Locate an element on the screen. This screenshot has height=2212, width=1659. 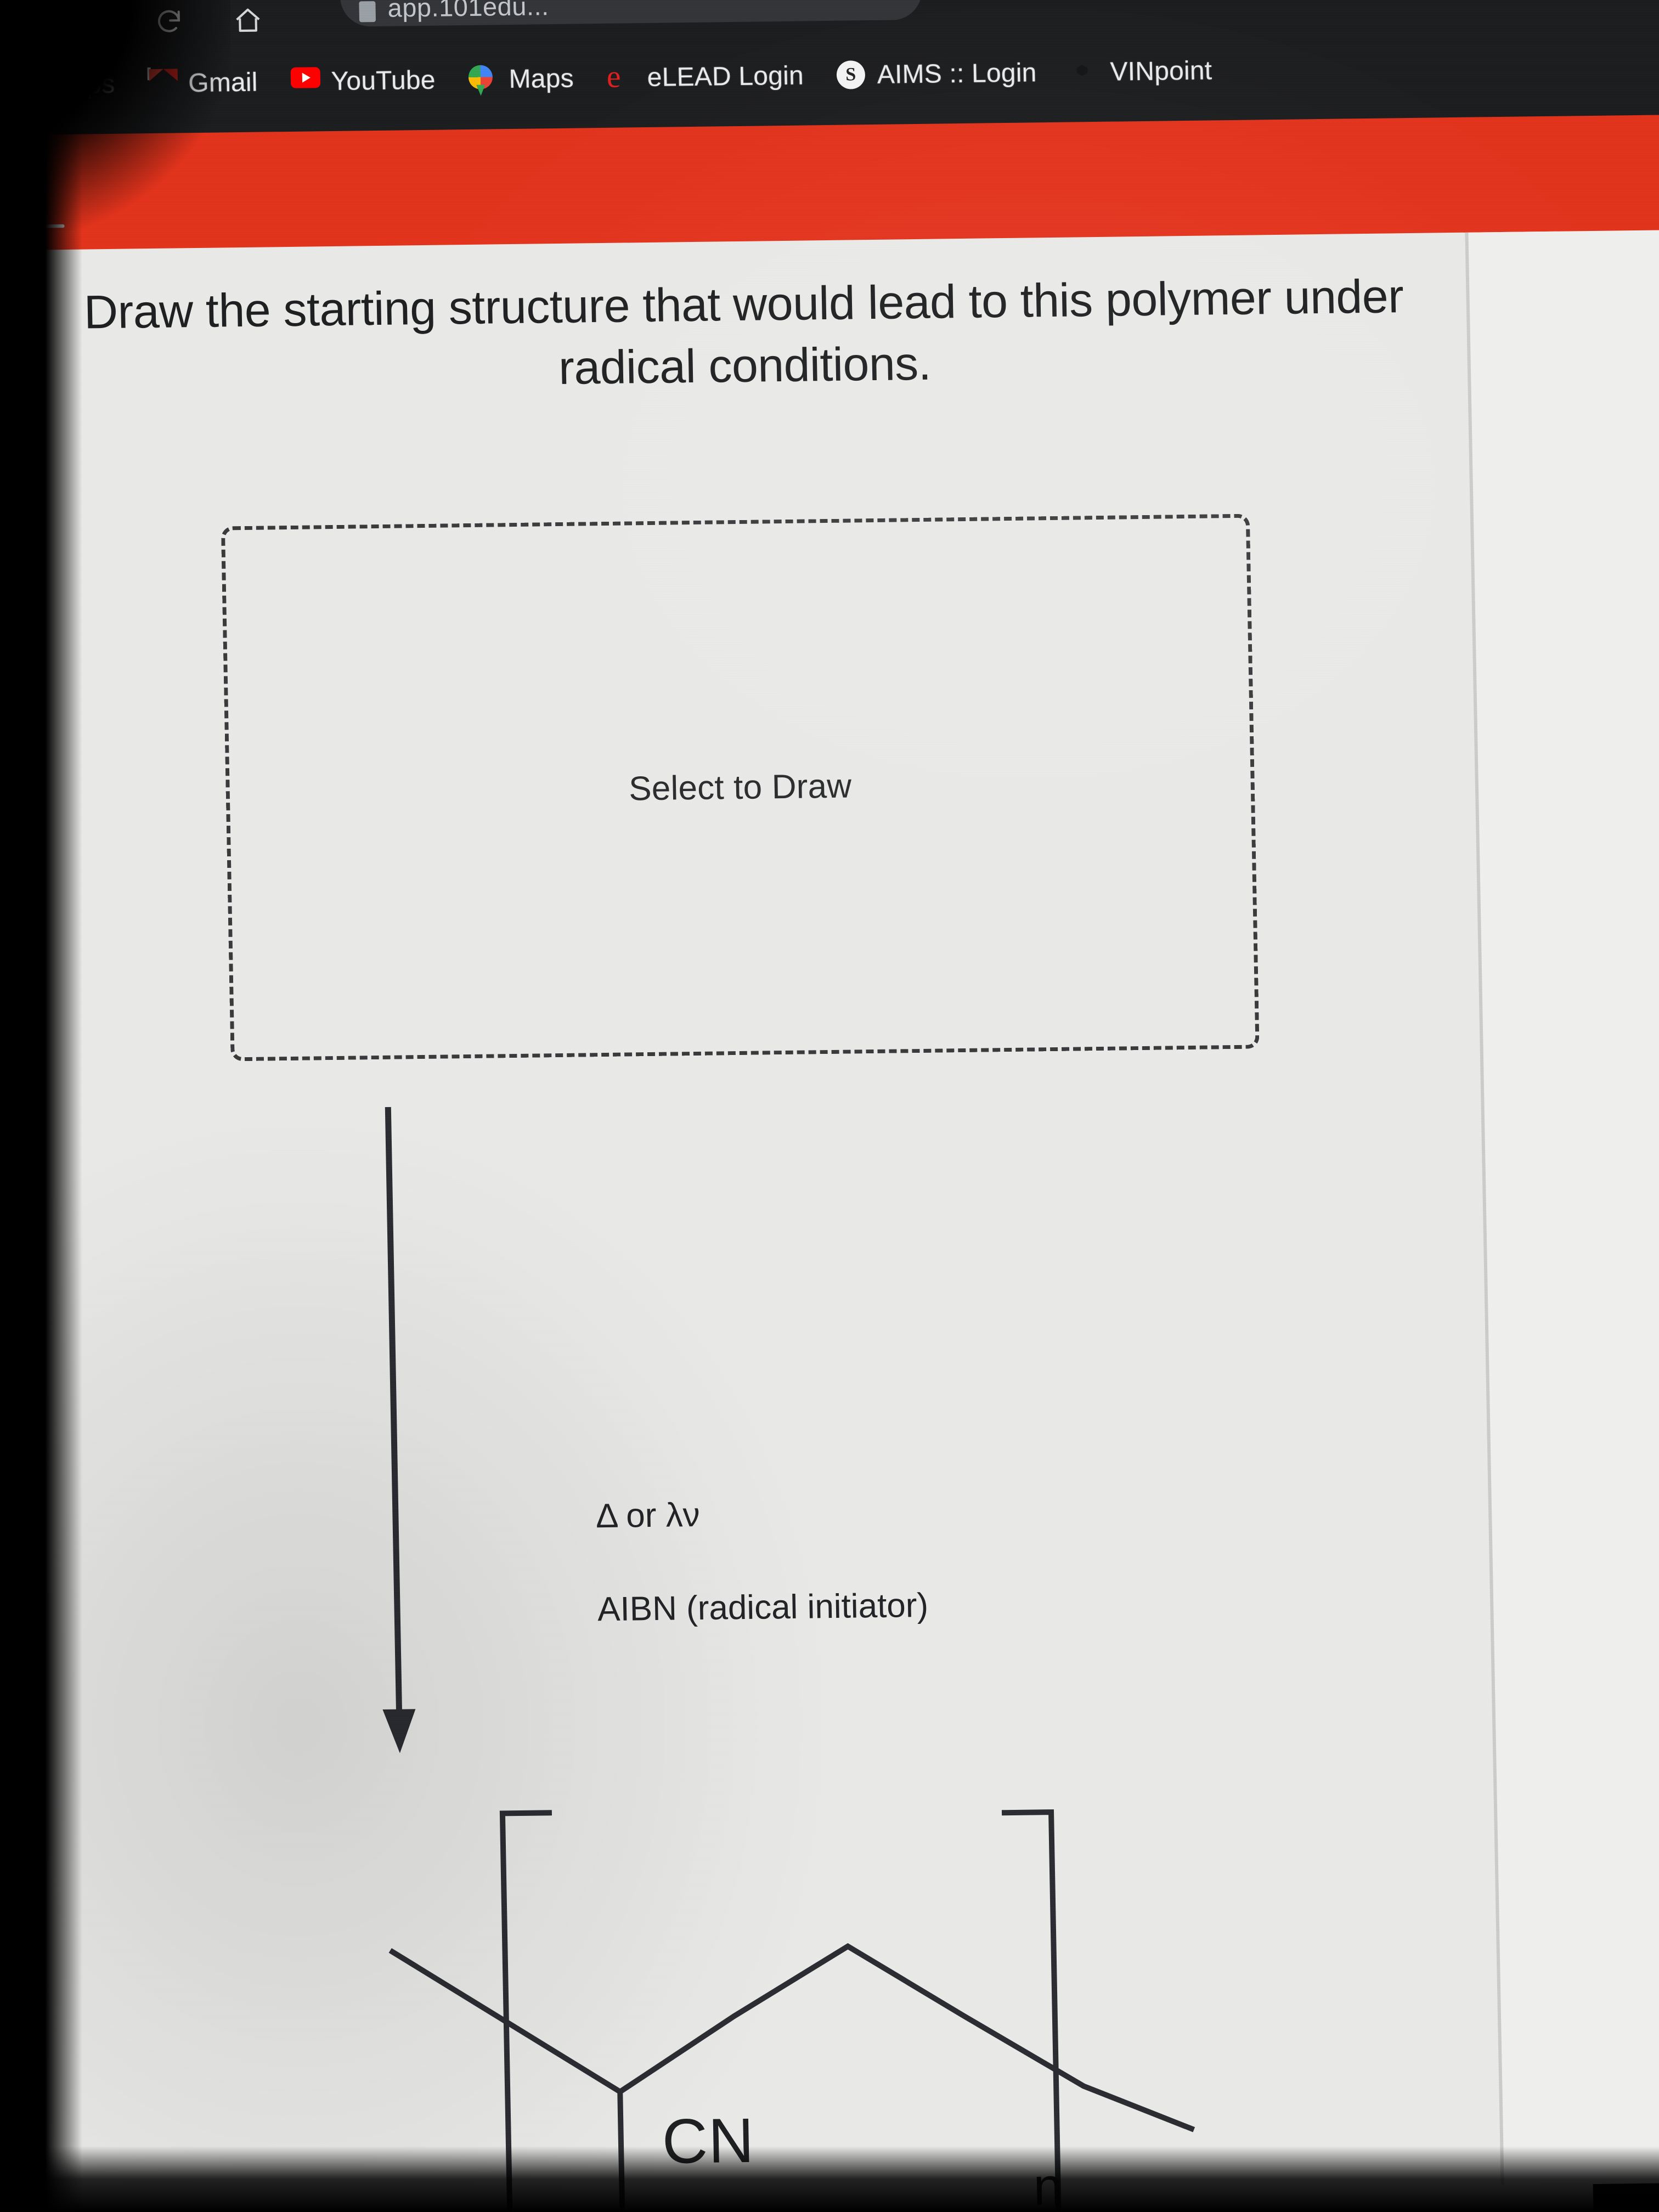
bookmark-label: AIMS :: Login is located at coordinates (957, 73).